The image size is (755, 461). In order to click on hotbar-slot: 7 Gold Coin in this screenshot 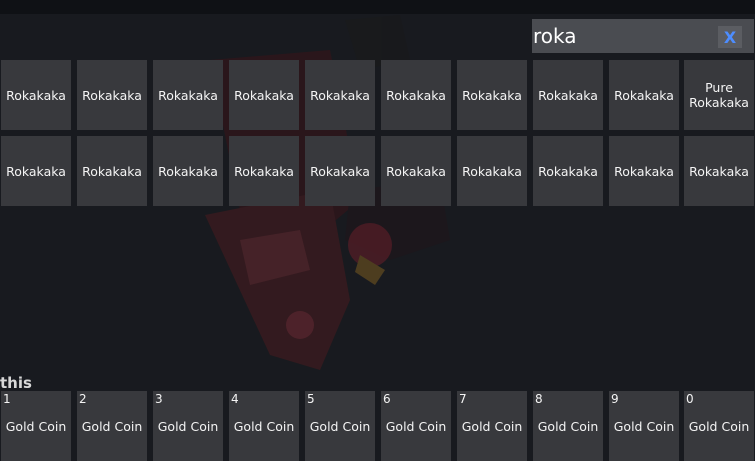, I will do `click(492, 426)`.